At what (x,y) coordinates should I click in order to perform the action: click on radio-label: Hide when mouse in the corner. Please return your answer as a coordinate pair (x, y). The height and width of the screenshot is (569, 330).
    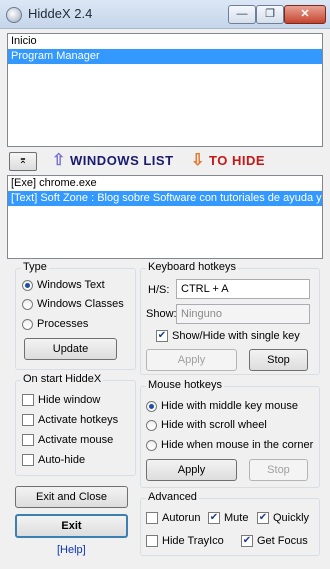
    Looking at the image, I should click on (237, 445).